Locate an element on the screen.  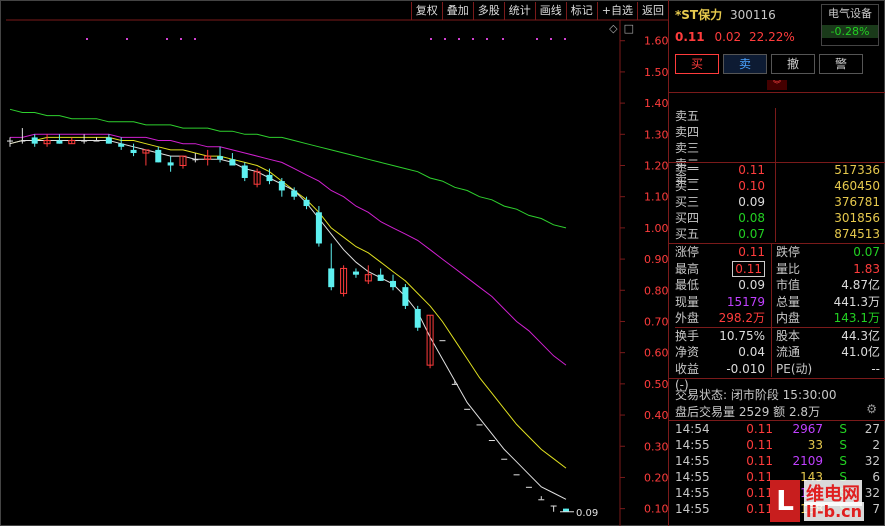
orderbook-row: 买一 0.11 517336 is located at coordinates (777, 170).